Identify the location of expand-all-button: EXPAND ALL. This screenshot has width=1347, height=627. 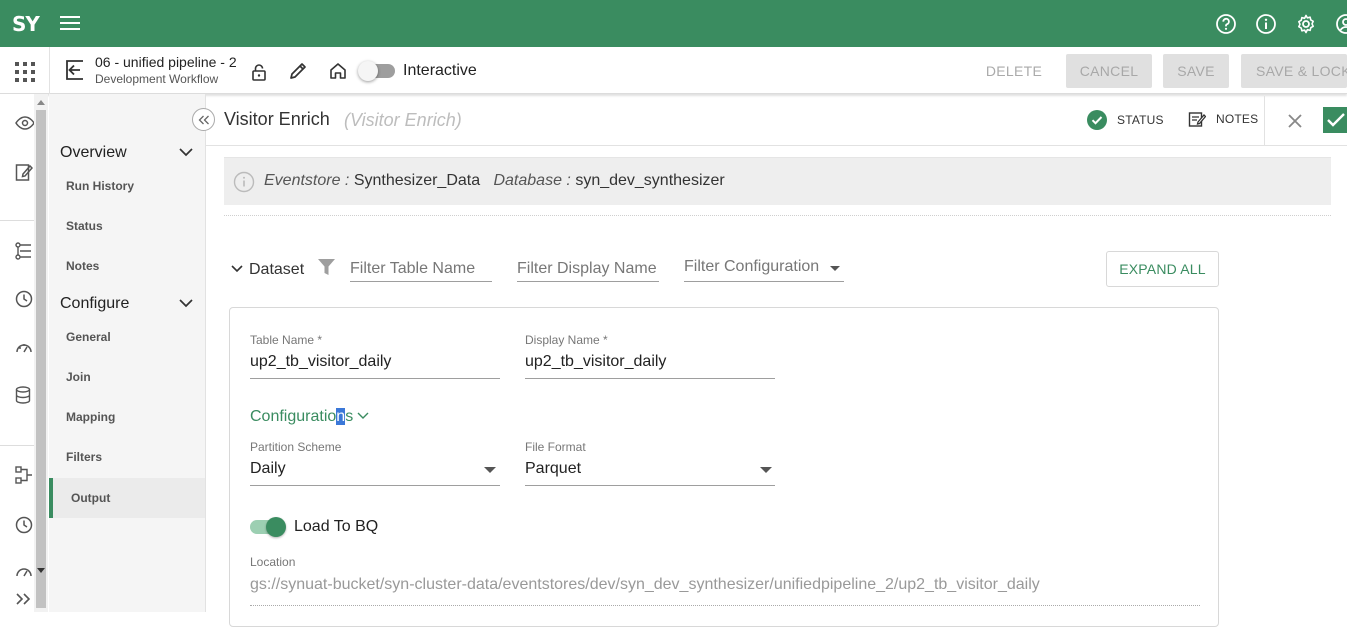
(1162, 269).